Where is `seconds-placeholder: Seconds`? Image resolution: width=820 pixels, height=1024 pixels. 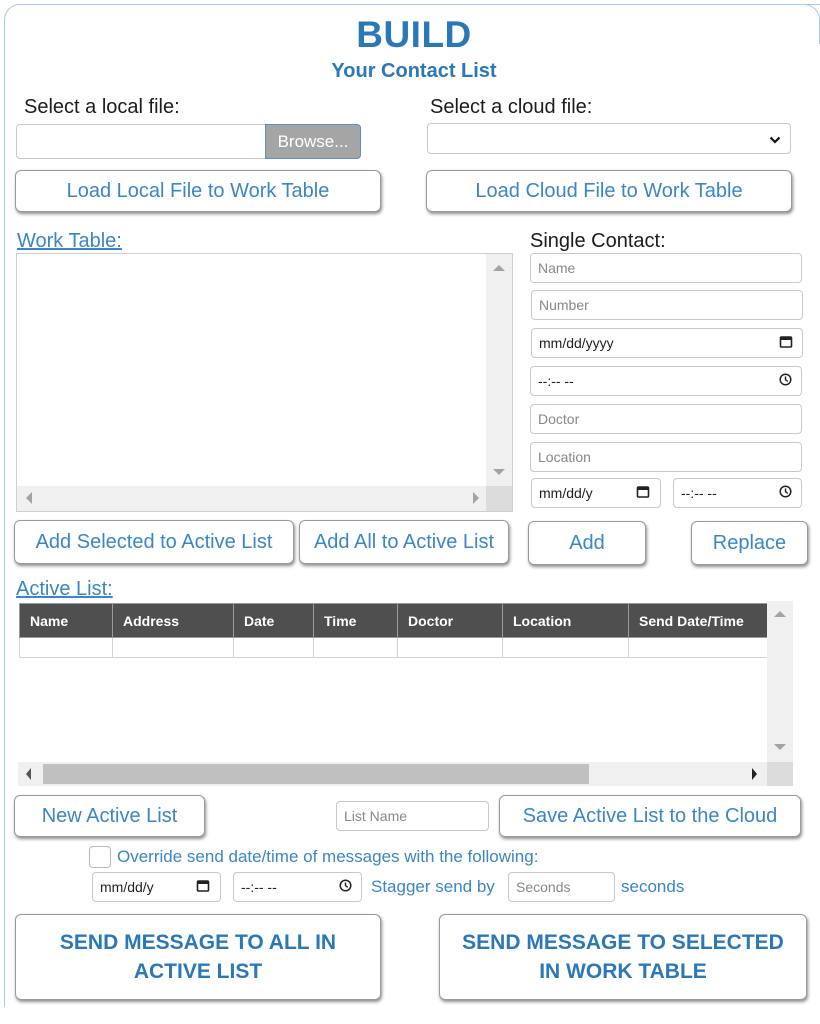 seconds-placeholder: Seconds is located at coordinates (543, 887).